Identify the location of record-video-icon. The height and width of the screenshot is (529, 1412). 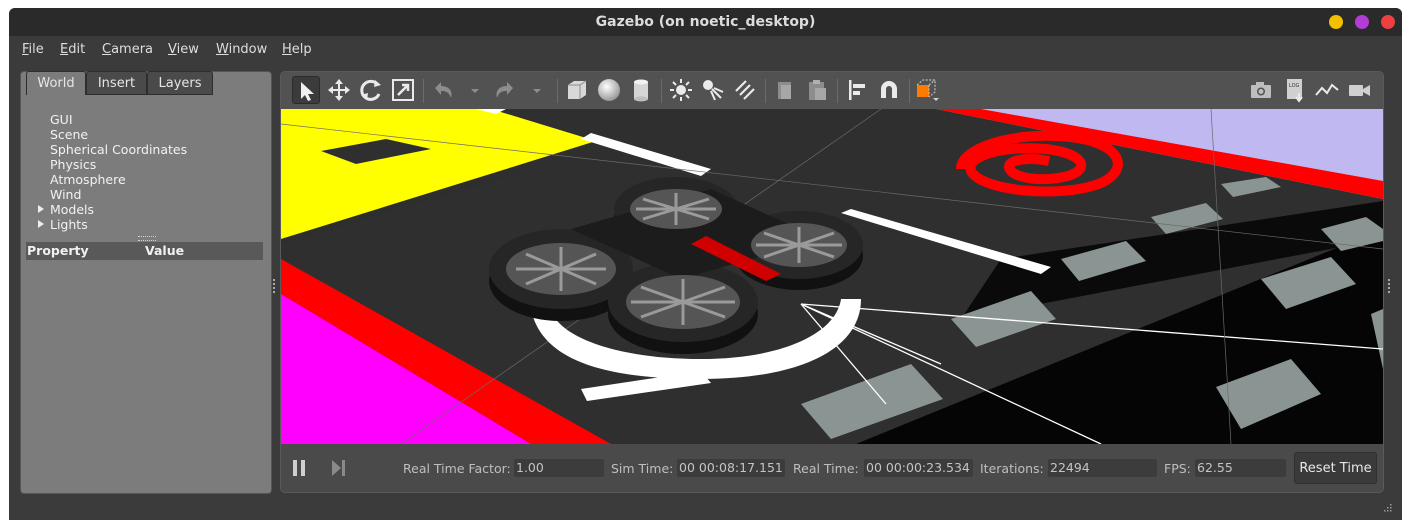
(1359, 90).